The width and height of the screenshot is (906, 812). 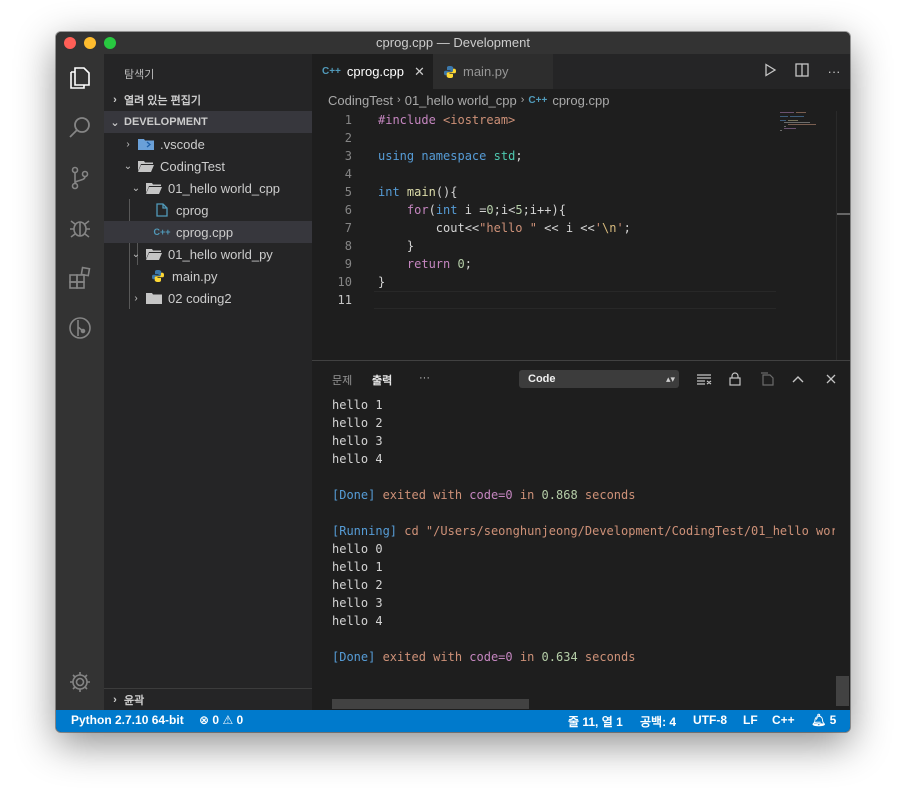 I want to click on output-text-span: in, so click(x=527, y=657).